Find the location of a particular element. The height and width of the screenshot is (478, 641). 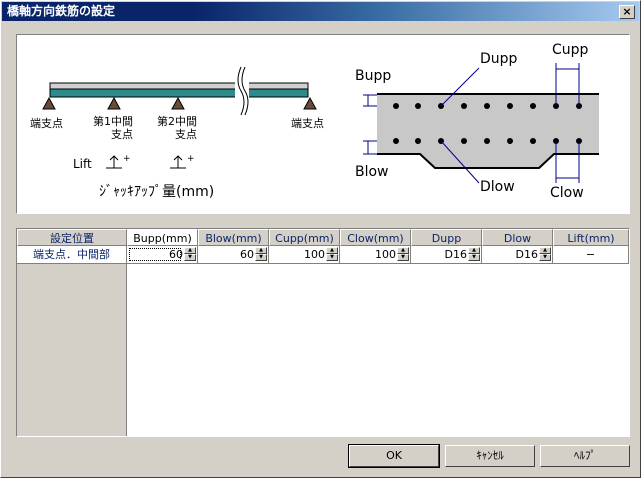

header-dlow: Dlow is located at coordinates (517, 237).